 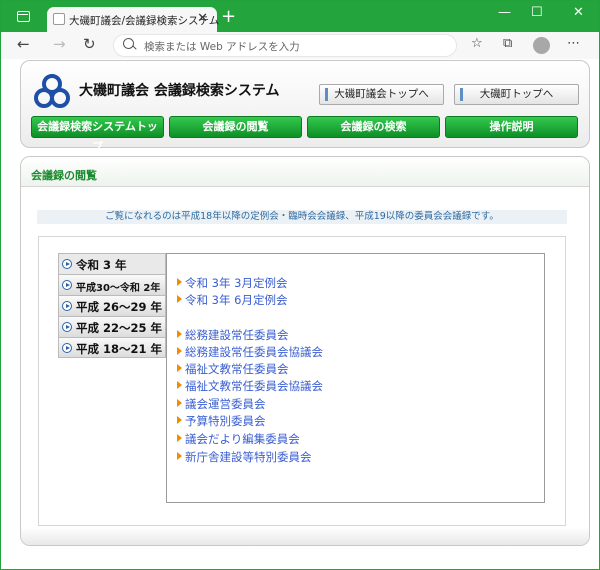 What do you see at coordinates (59, 44) in the screenshot?
I see `forward-icon: →` at bounding box center [59, 44].